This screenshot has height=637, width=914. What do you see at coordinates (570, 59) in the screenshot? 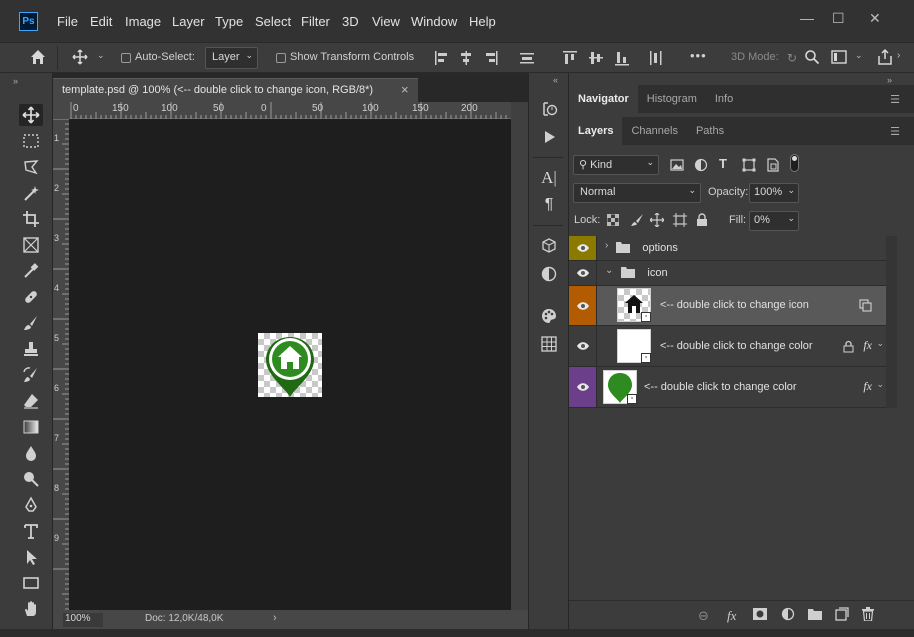
I see `align-top-icon` at bounding box center [570, 59].